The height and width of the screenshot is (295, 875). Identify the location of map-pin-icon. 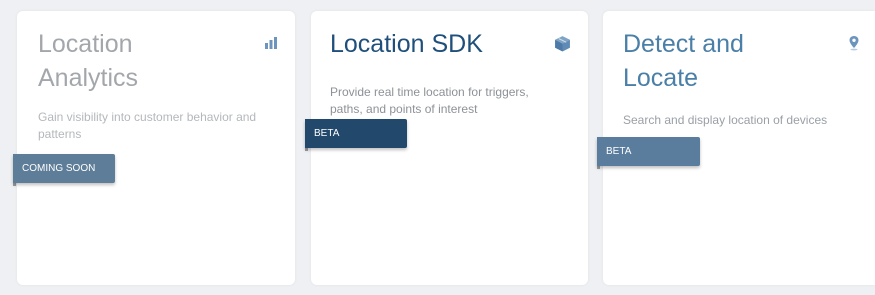
(855, 43).